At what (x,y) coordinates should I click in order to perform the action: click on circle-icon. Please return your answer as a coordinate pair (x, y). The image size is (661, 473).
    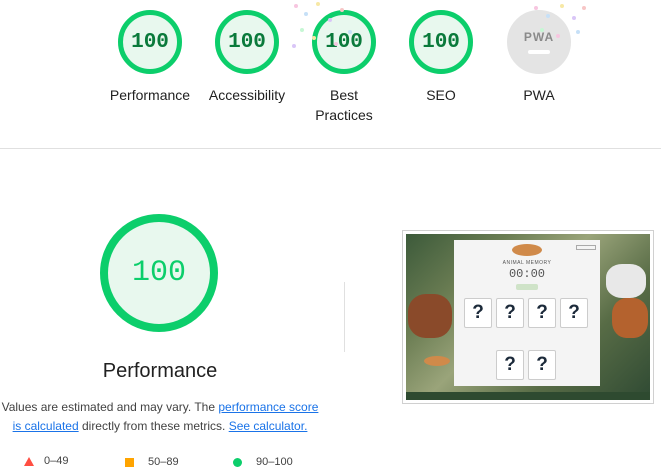
    Looking at the image, I should click on (237, 462).